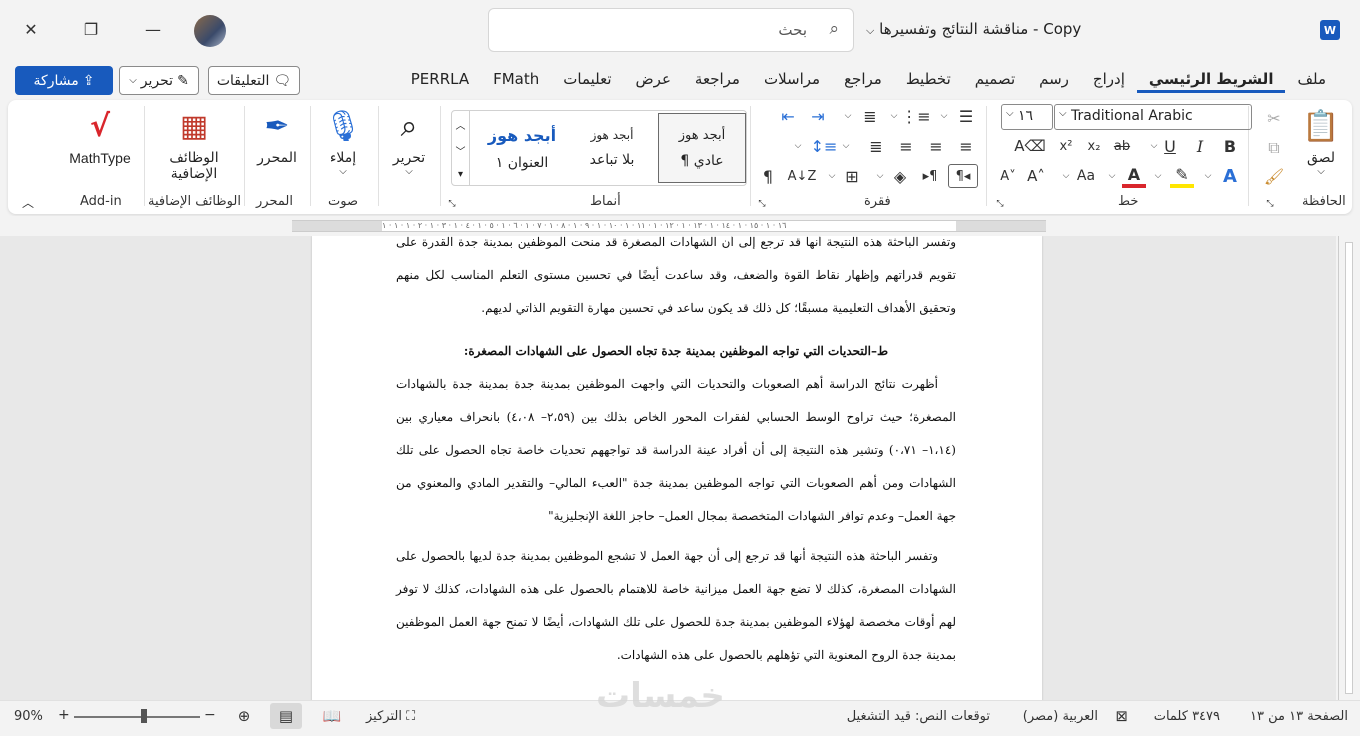 Image resolution: width=1360 pixels, height=736 pixels. What do you see at coordinates (137, 717) in the screenshot?
I see `zoom-slider` at bounding box center [137, 717].